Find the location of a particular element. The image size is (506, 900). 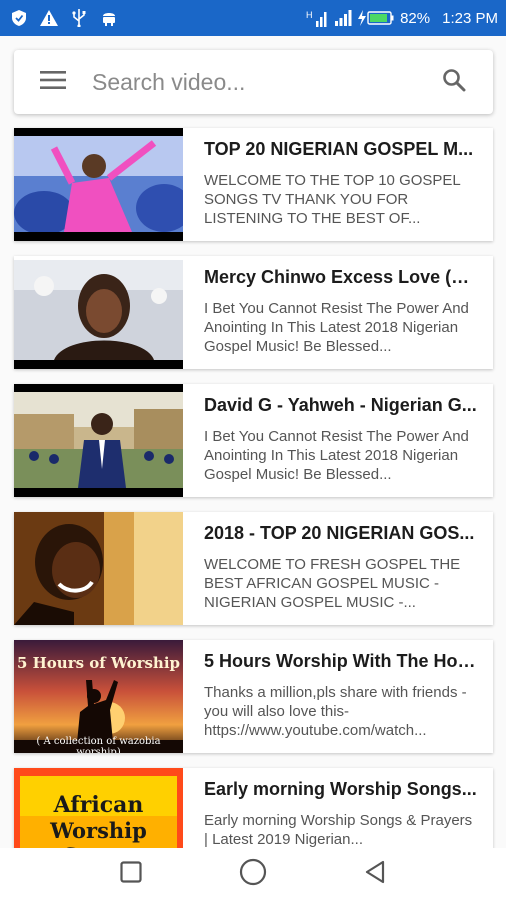

back-button is located at coordinates (375, 874).